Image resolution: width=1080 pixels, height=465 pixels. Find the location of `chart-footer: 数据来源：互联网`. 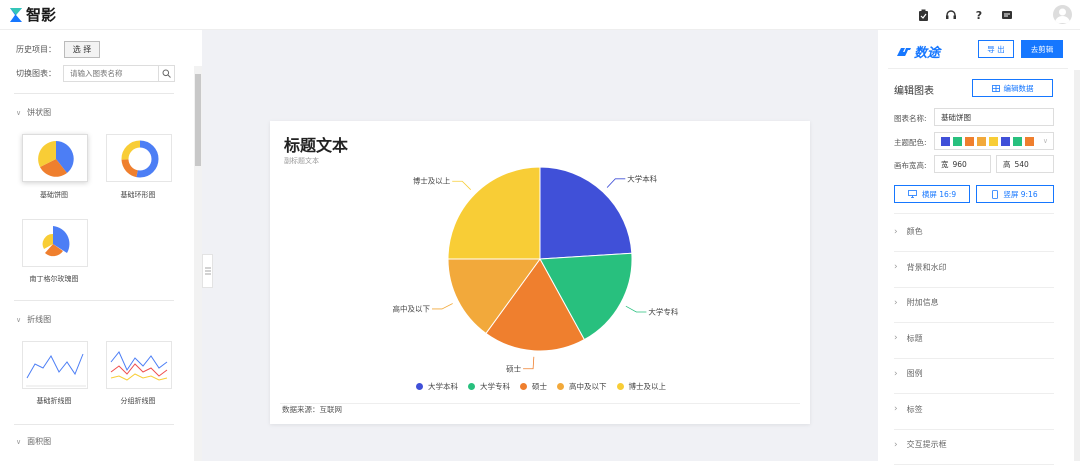

chart-footer: 数据来源：互联网 is located at coordinates (312, 409).